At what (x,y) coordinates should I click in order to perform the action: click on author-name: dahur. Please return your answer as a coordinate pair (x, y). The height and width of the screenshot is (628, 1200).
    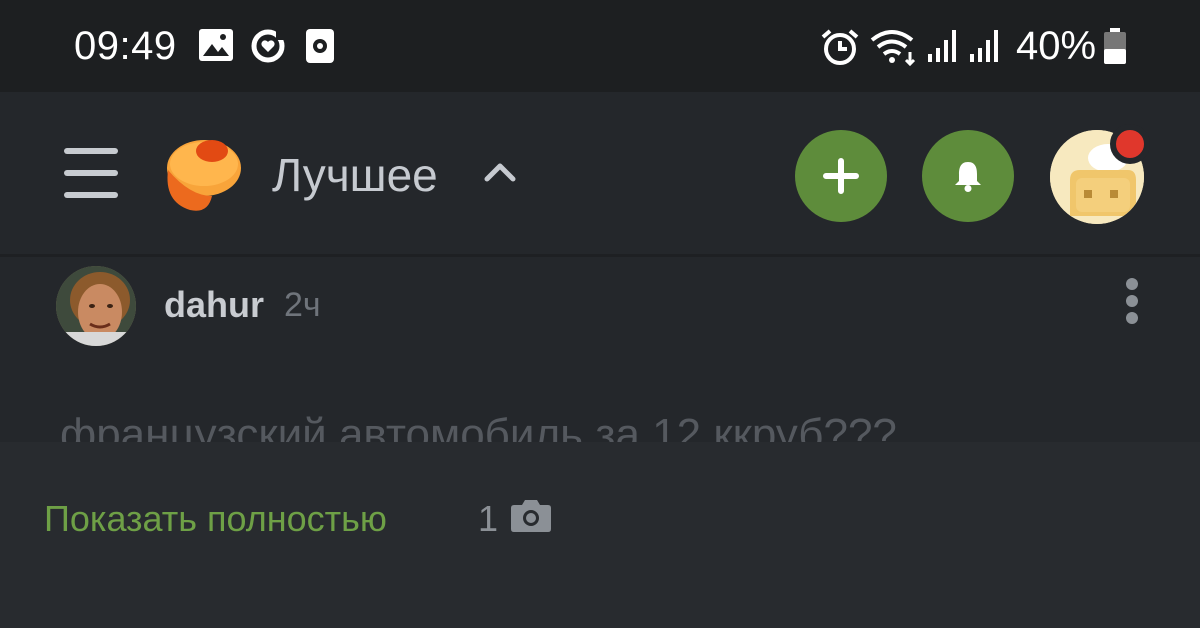
    Looking at the image, I should click on (214, 305).